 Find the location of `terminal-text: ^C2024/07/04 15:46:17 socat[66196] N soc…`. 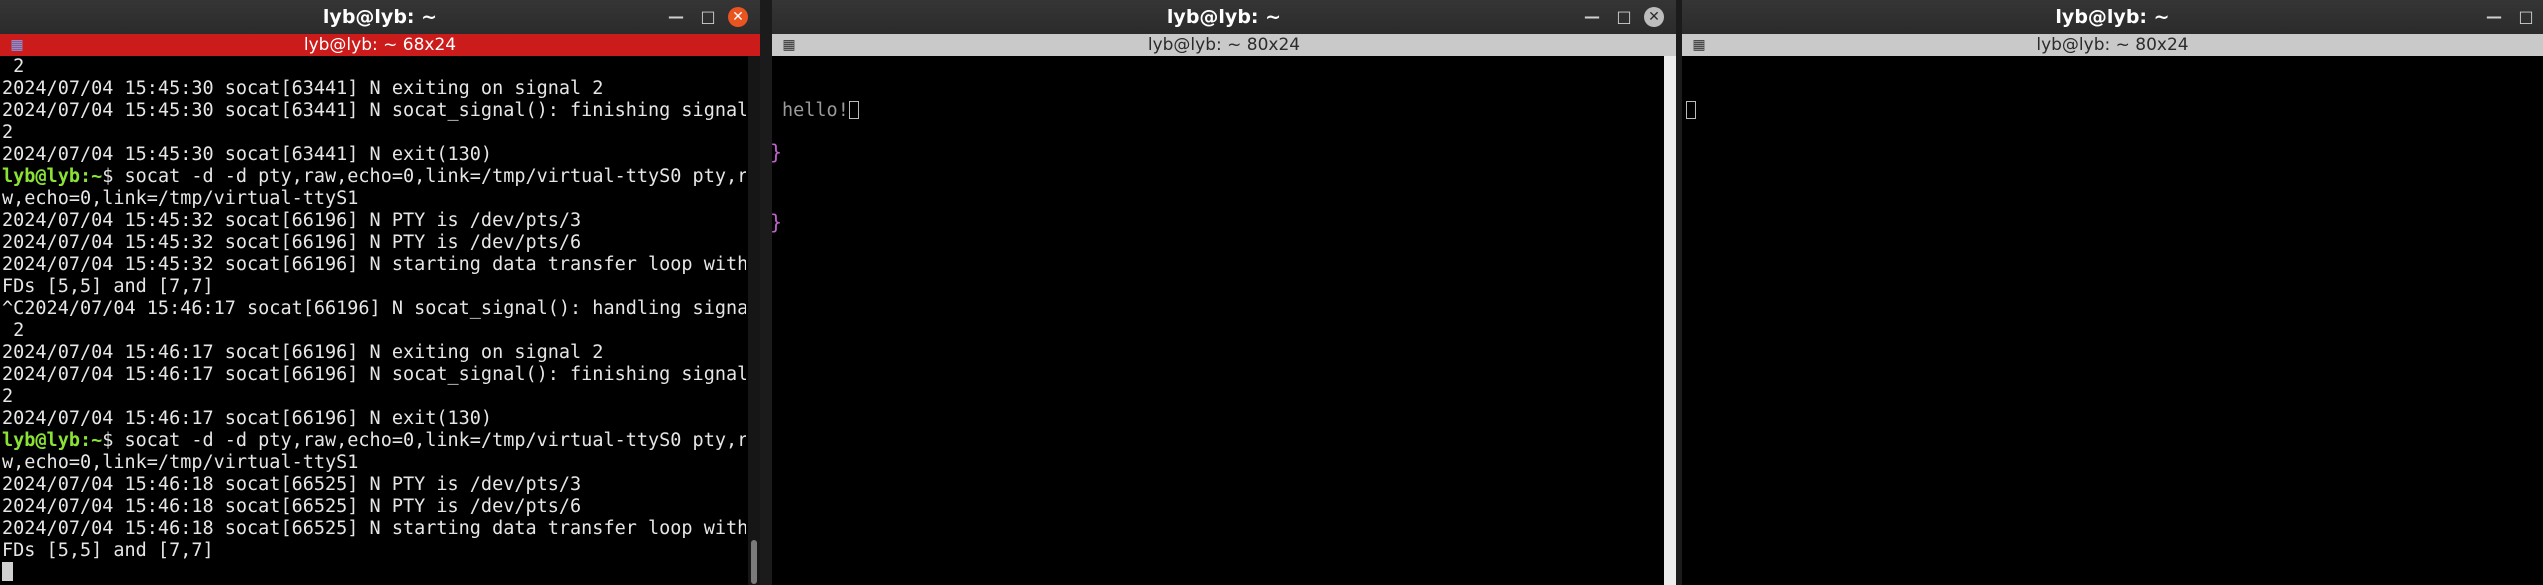

terminal-text: ^C2024/07/04 15:46:17 socat[66196] N soc… is located at coordinates (374, 308).